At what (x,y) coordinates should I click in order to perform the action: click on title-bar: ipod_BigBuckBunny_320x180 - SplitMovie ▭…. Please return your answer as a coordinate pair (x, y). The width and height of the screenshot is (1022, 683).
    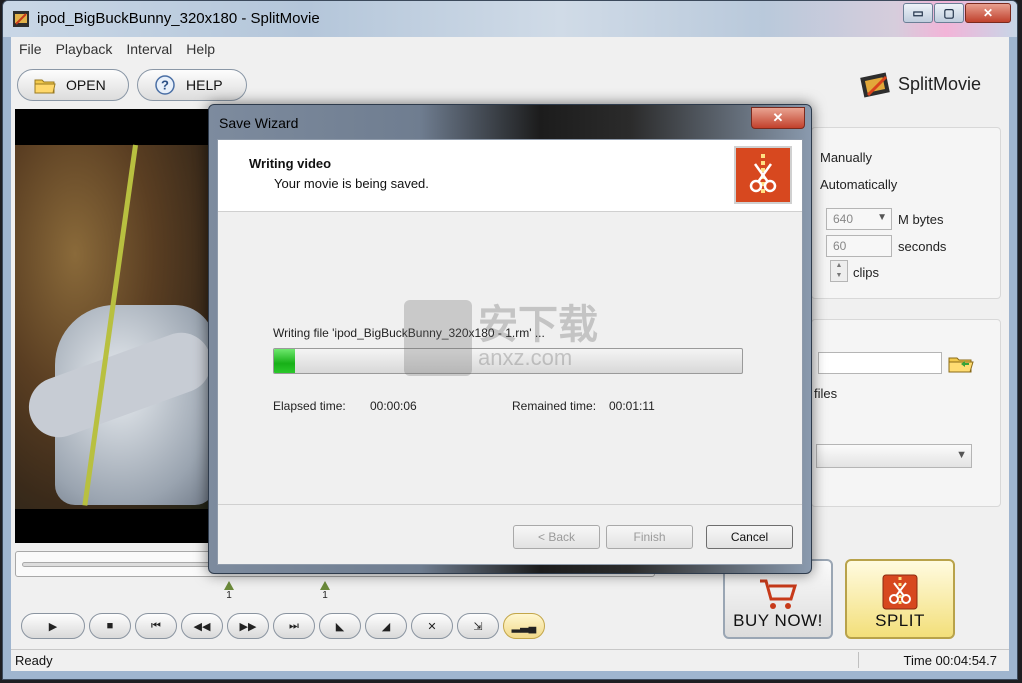
    Looking at the image, I should click on (510, 19).